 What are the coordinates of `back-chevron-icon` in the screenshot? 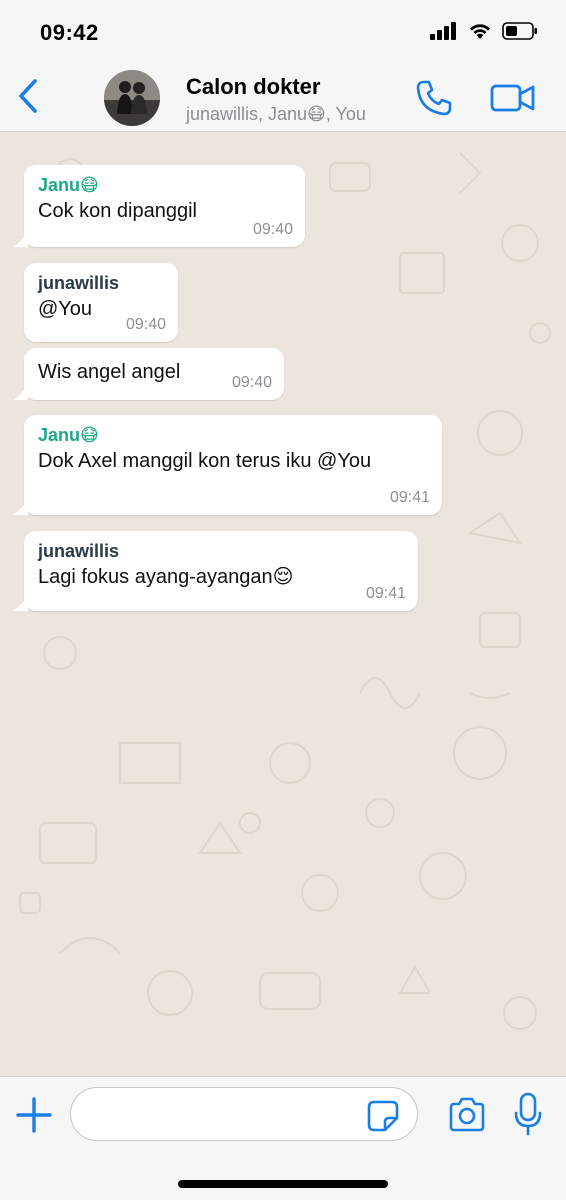 It's located at (28, 96).